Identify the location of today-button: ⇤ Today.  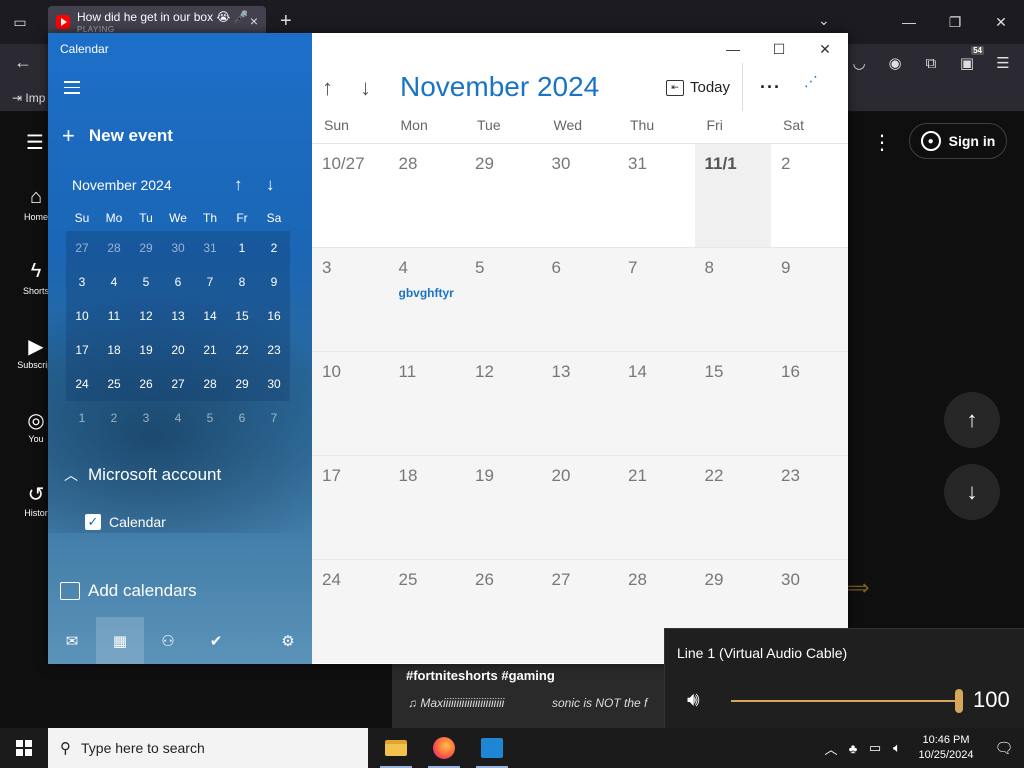
(698, 87).